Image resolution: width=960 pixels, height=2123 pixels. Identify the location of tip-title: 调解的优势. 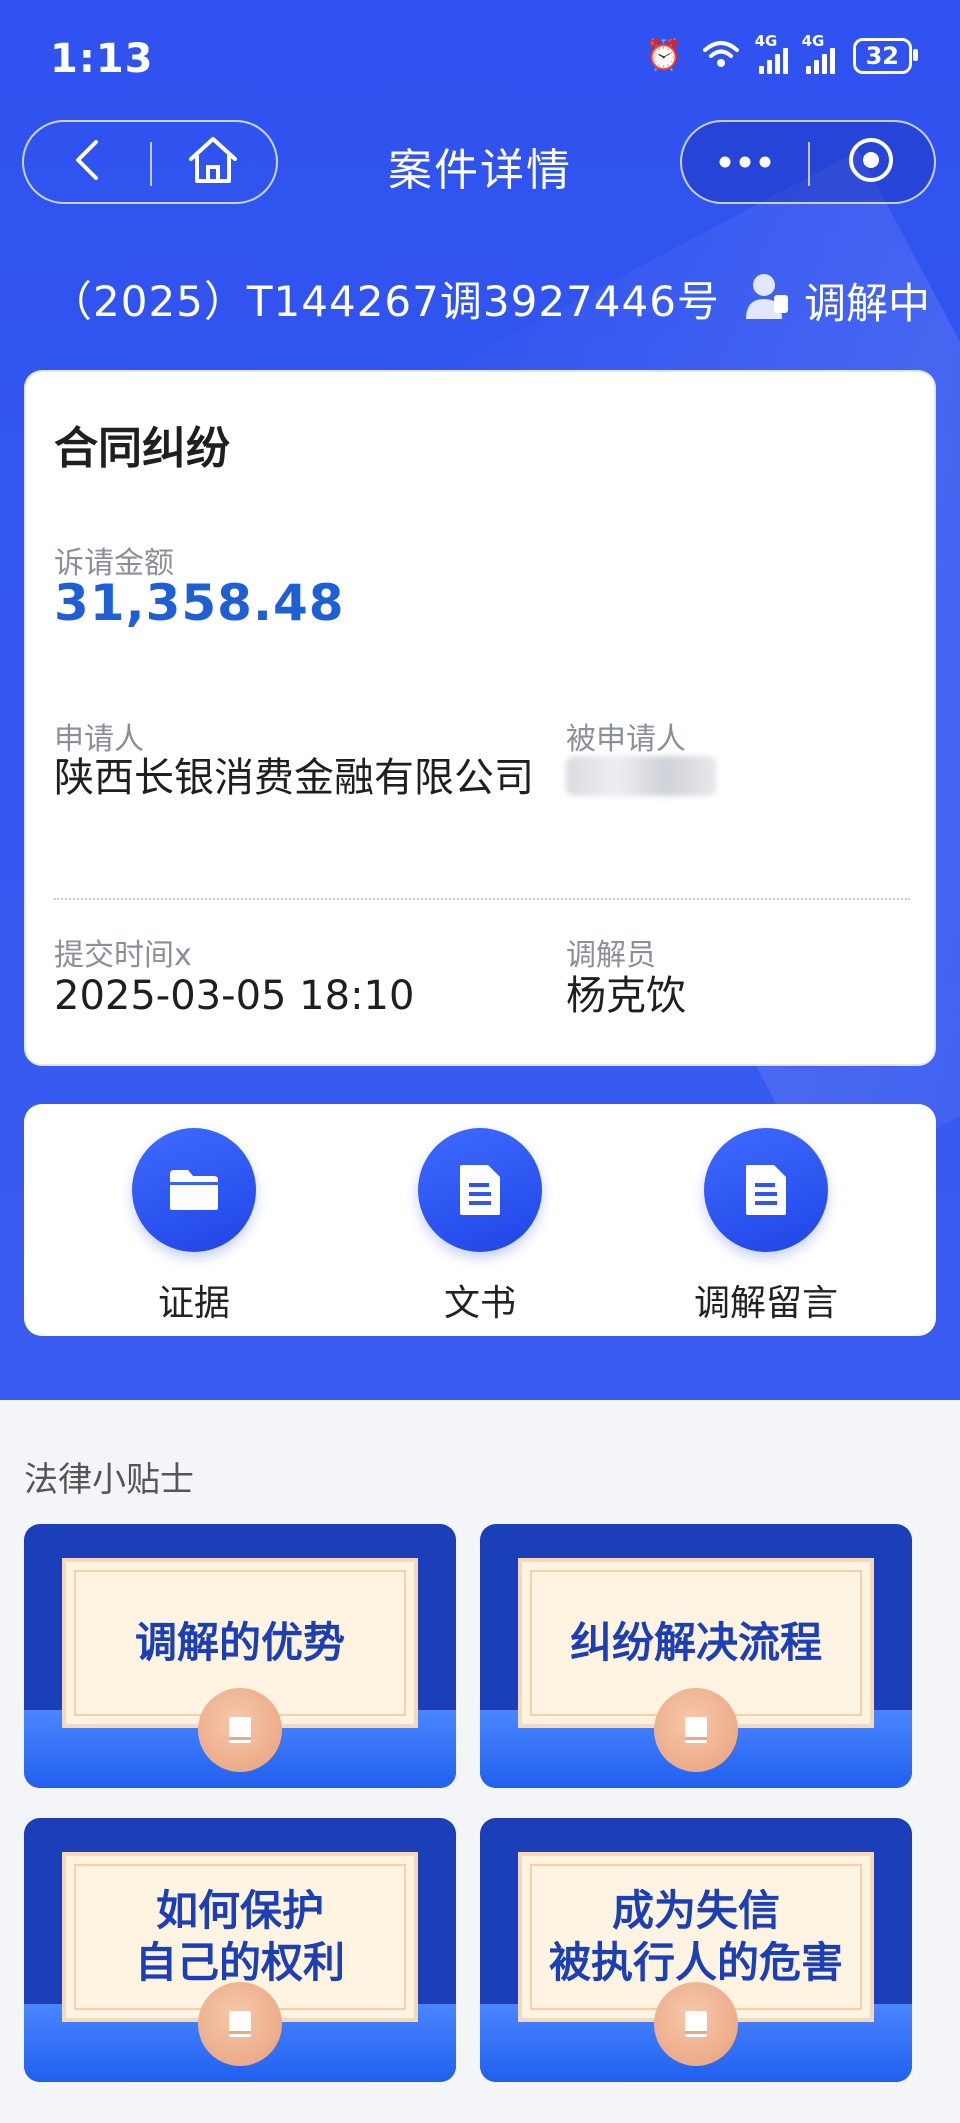
(239, 1642).